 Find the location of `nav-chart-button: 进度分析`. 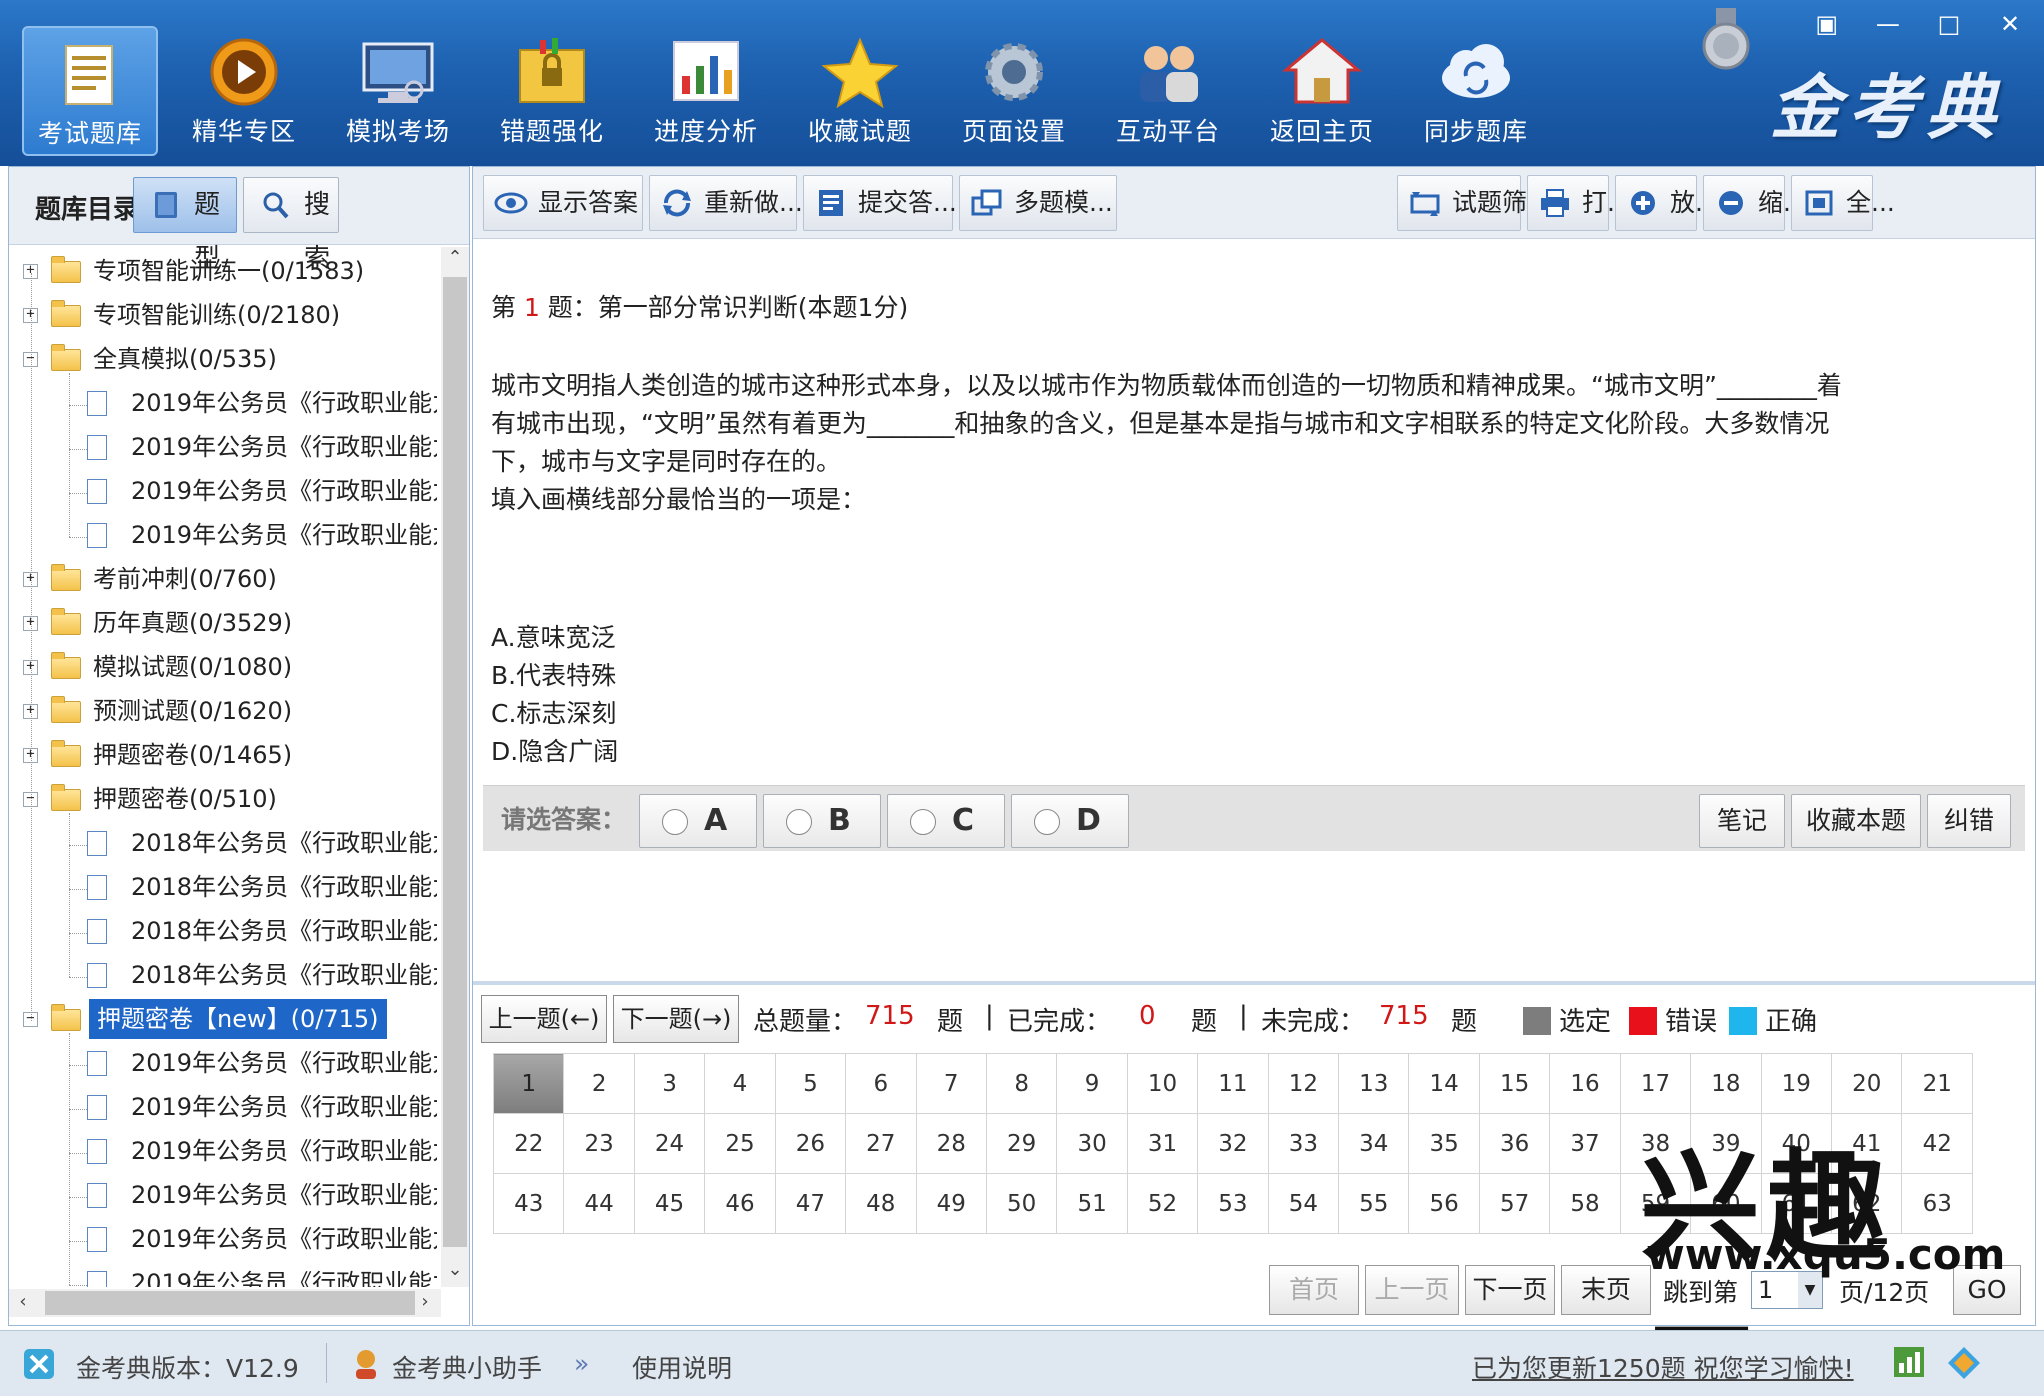

nav-chart-button: 进度分析 is located at coordinates (706, 91).